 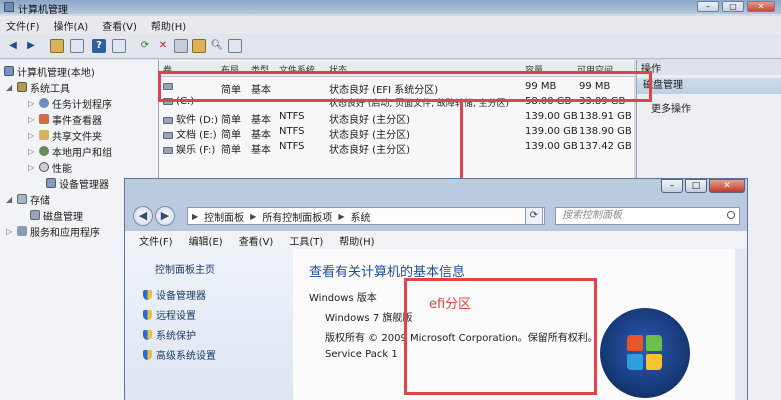 What do you see at coordinates (199, 46) in the screenshot?
I see `open-folder-icon` at bounding box center [199, 46].